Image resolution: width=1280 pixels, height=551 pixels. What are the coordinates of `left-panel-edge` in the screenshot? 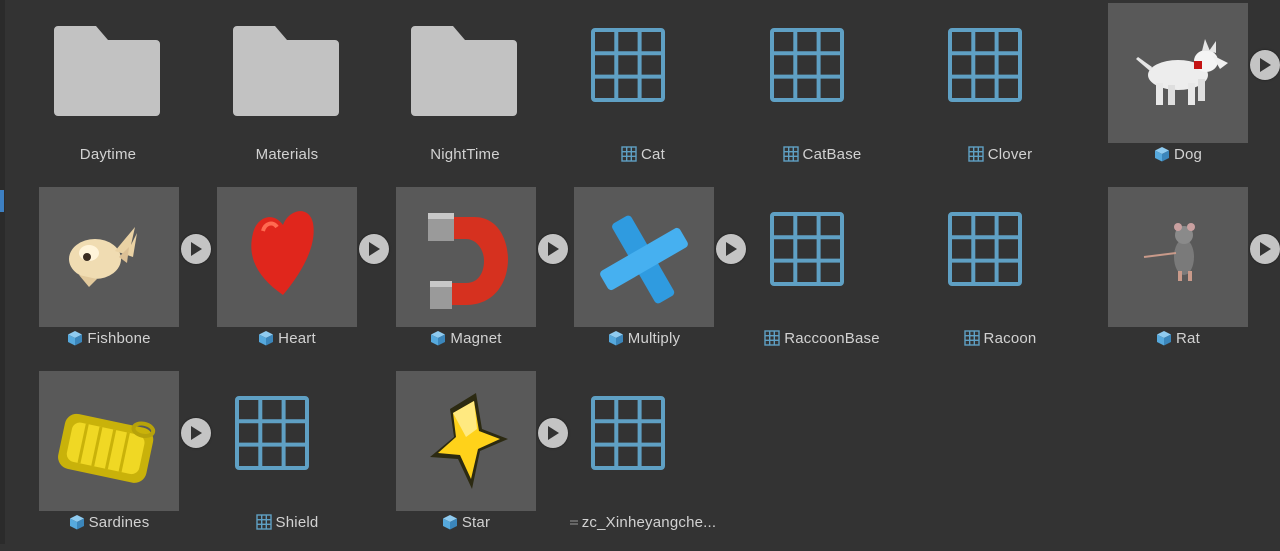 It's located at (2, 272).